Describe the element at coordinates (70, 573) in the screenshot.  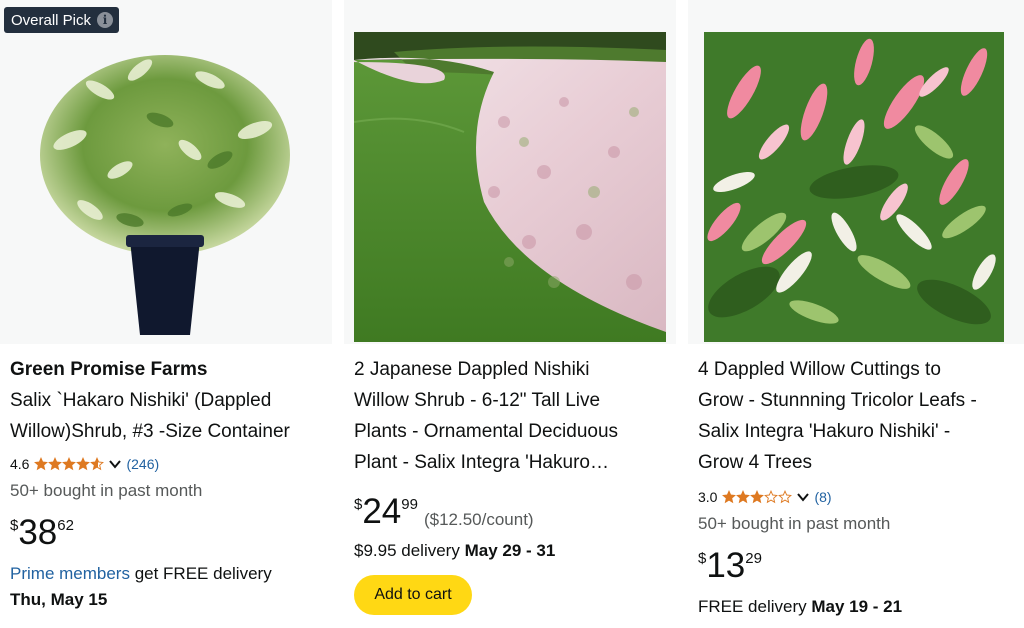
I see `prime-members-link: Prime members` at that location.